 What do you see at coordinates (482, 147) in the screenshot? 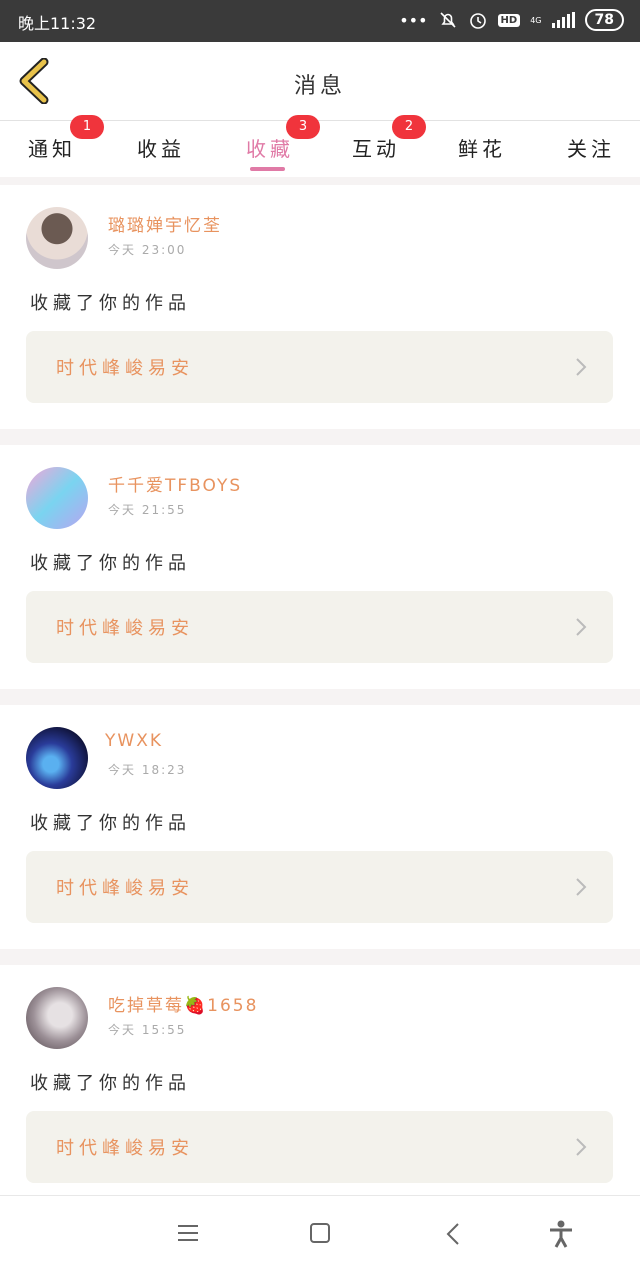
I see `tab-flowers: 鲜花` at bounding box center [482, 147].